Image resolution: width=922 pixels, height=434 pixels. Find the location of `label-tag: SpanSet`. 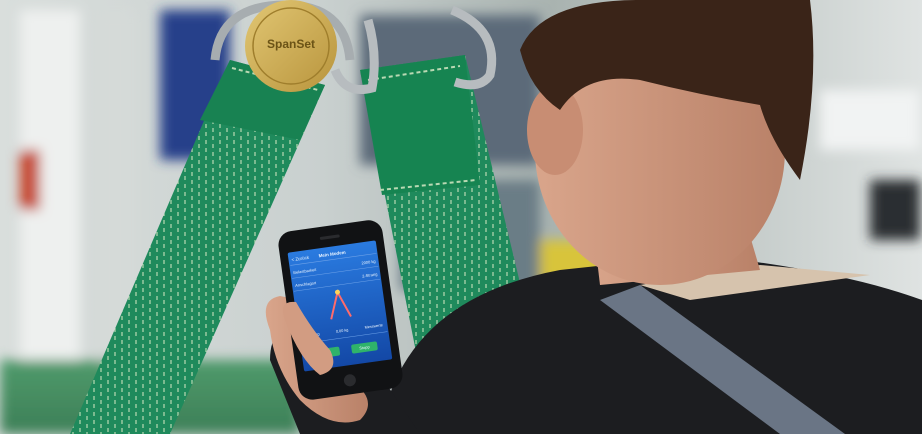

label-tag: SpanSet is located at coordinates (291, 46).